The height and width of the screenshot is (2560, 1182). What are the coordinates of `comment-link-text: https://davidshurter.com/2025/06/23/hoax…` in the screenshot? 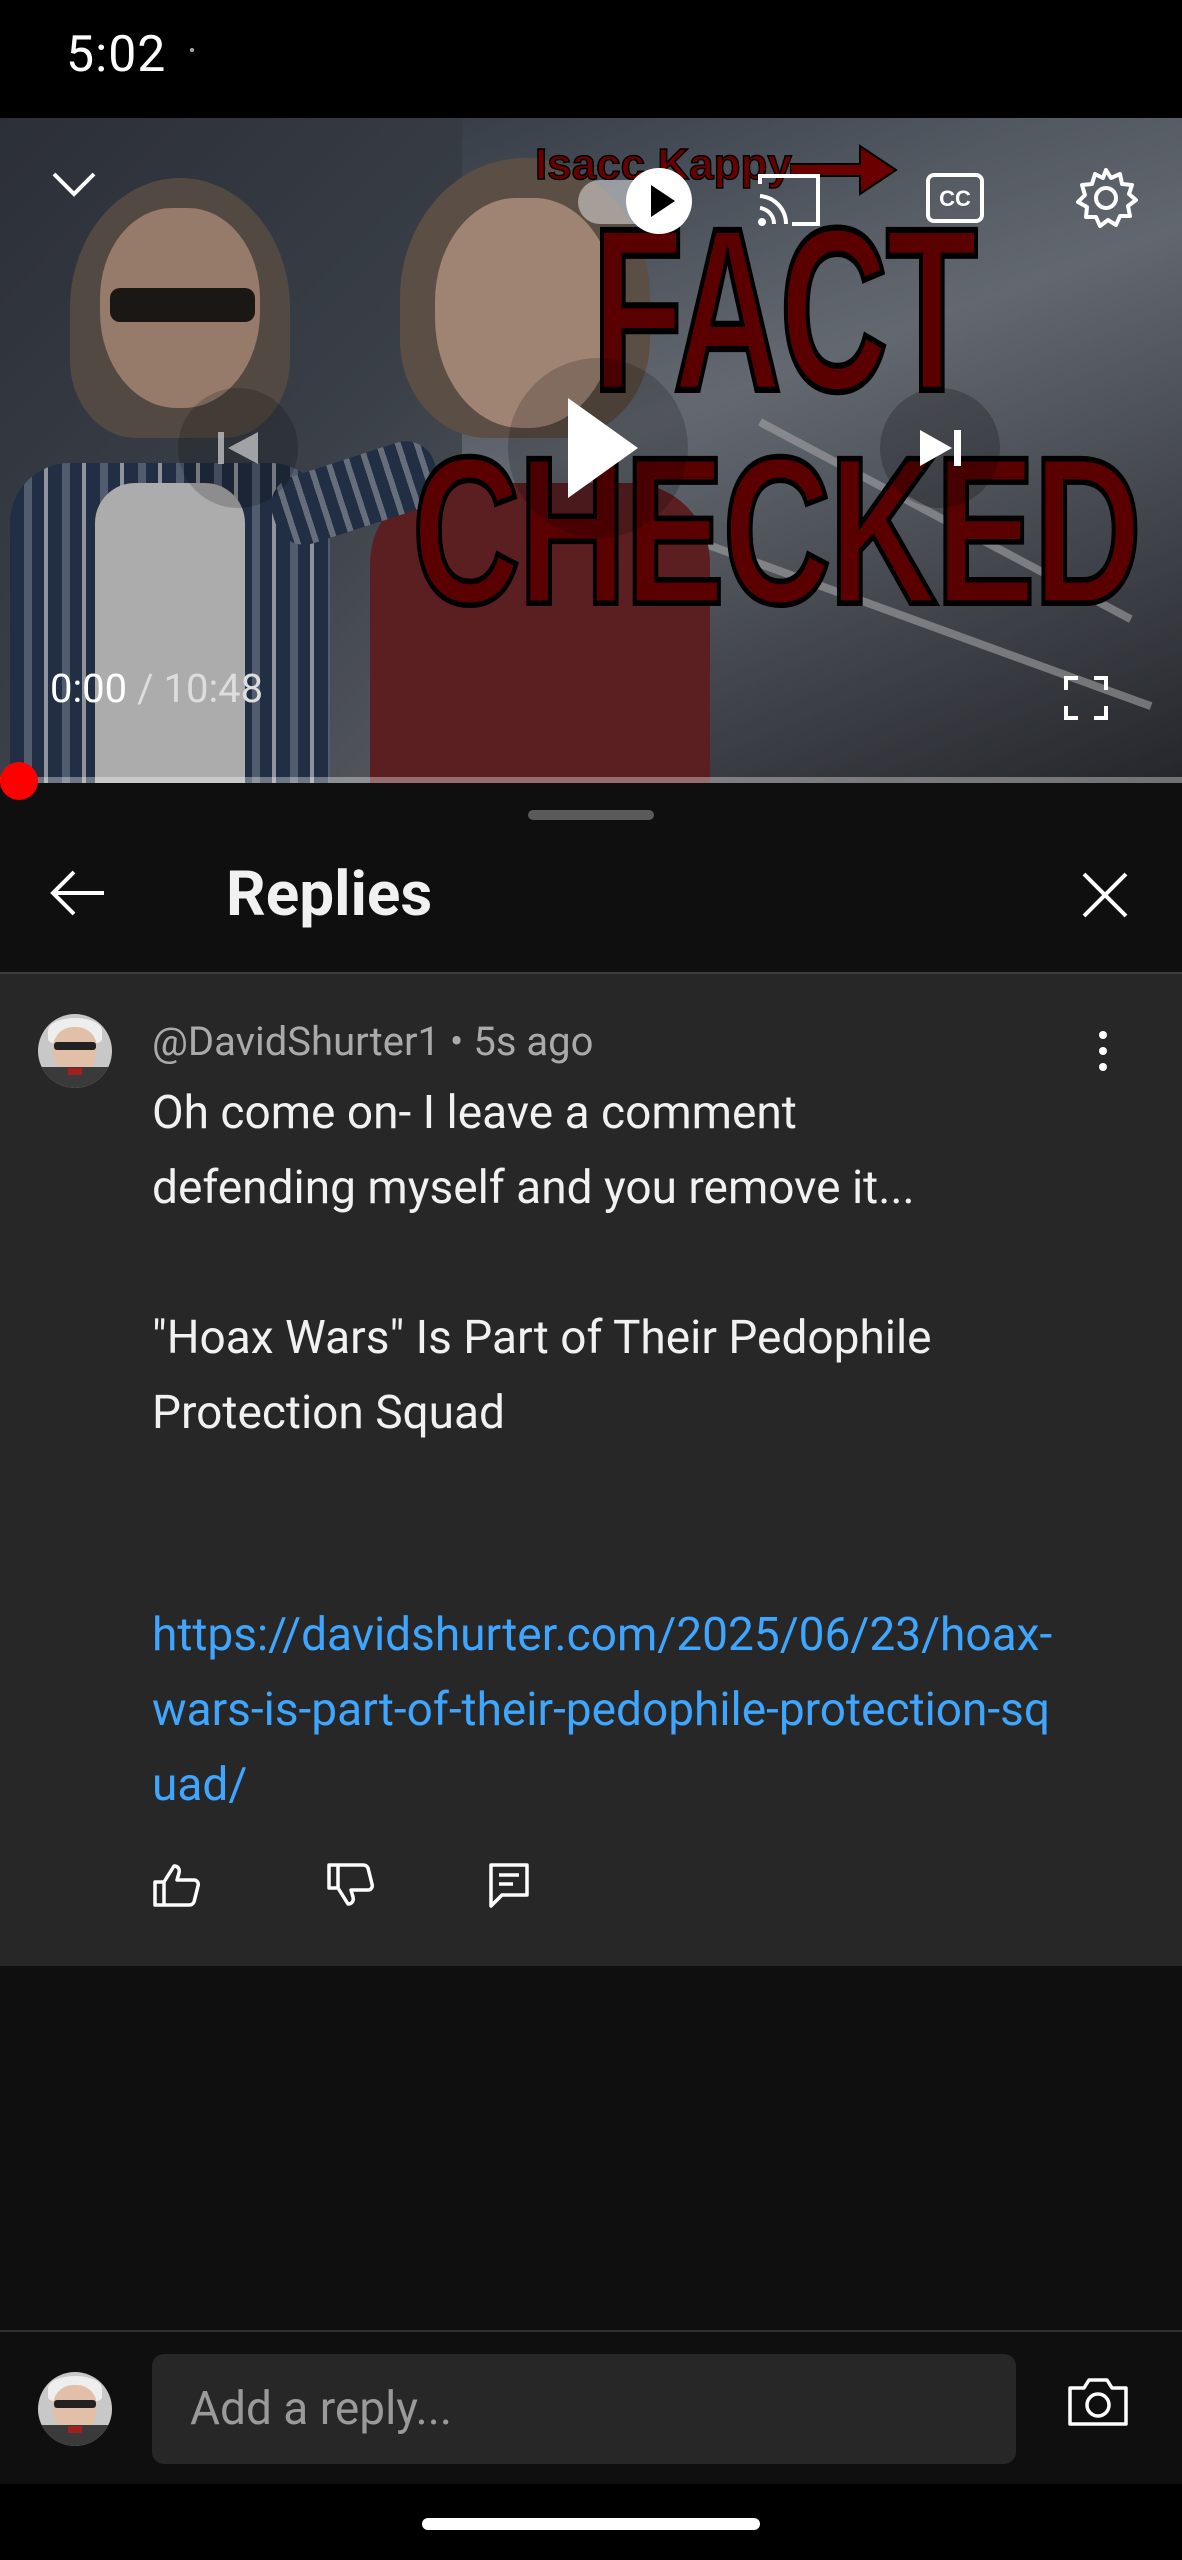 It's located at (602, 1710).